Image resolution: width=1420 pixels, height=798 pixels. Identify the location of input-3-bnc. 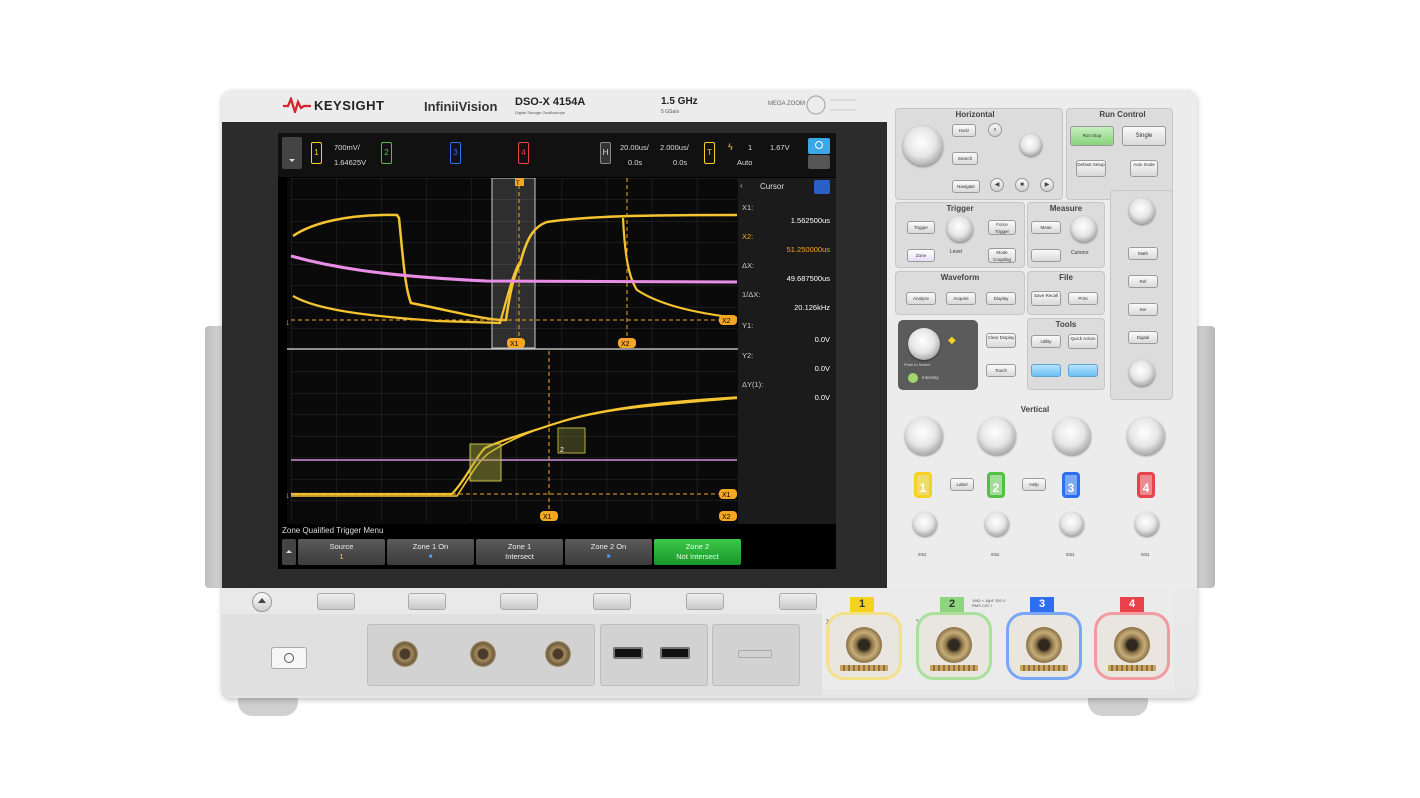
(1044, 645).